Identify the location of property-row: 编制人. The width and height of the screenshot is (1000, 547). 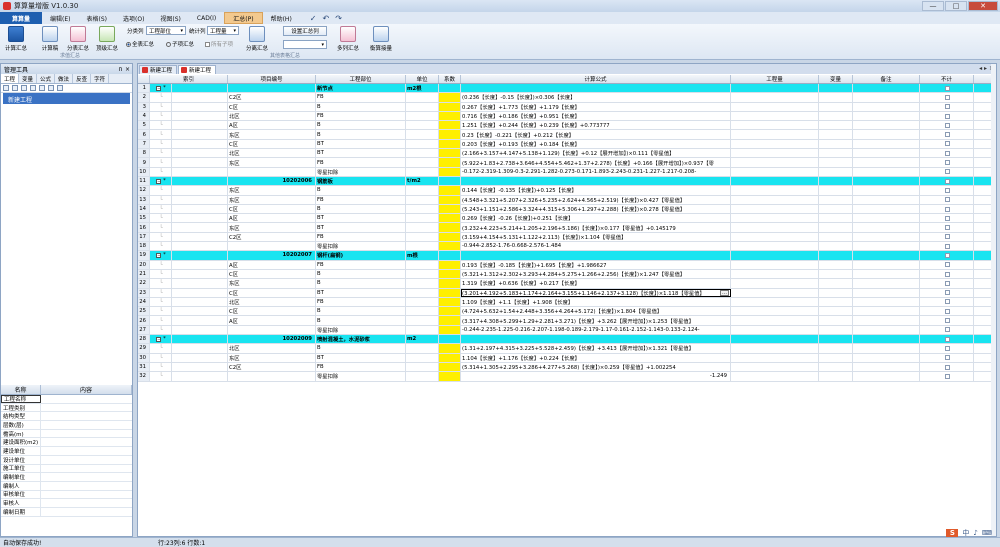
(66, 486).